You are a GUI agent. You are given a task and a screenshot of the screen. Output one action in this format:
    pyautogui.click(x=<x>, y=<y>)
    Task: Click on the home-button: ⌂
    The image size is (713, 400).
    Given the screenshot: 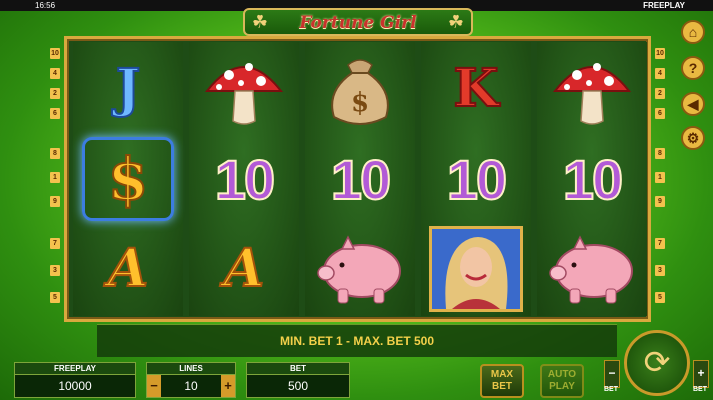 What is the action you would take?
    pyautogui.click(x=693, y=32)
    